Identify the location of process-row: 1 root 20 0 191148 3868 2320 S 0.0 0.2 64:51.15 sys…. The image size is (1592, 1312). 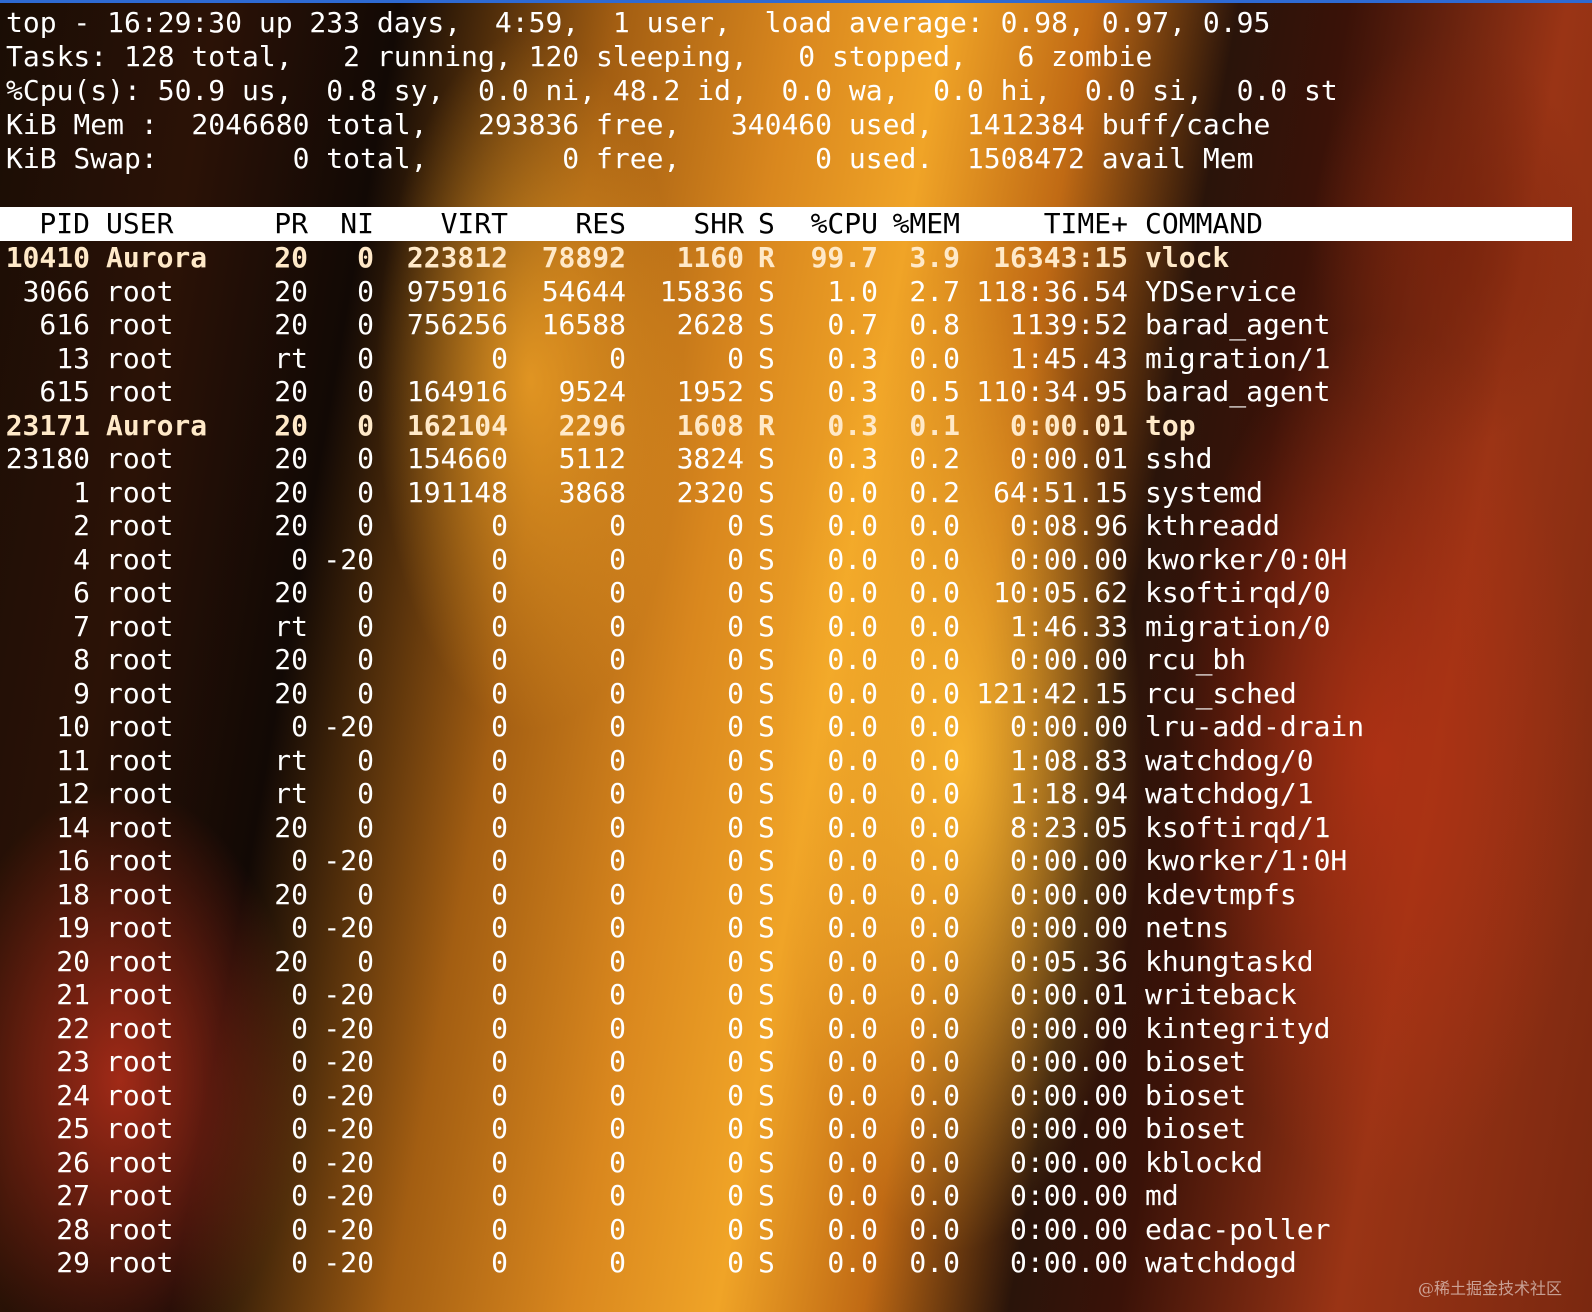
(786, 493).